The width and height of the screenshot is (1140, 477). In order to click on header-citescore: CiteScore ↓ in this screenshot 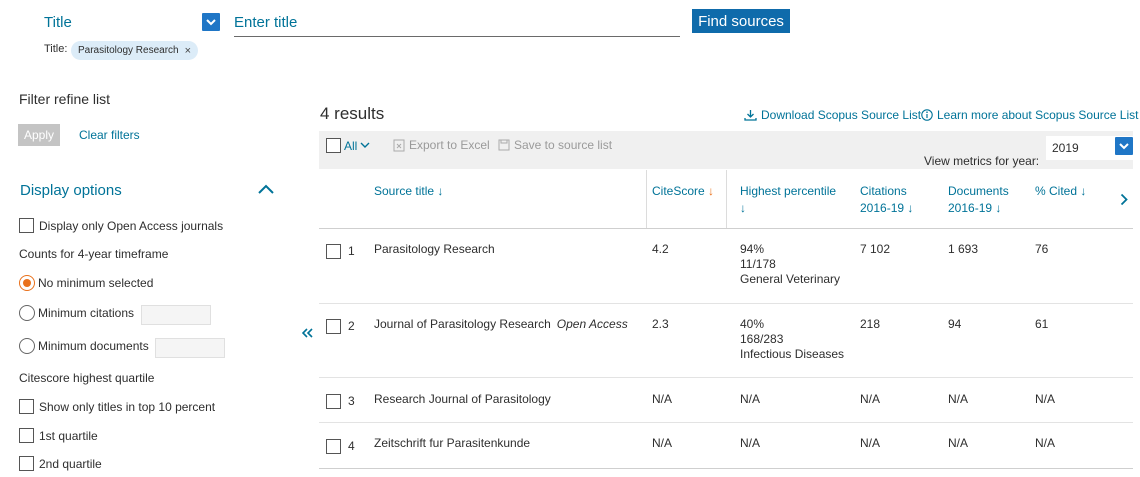, I will do `click(683, 191)`.